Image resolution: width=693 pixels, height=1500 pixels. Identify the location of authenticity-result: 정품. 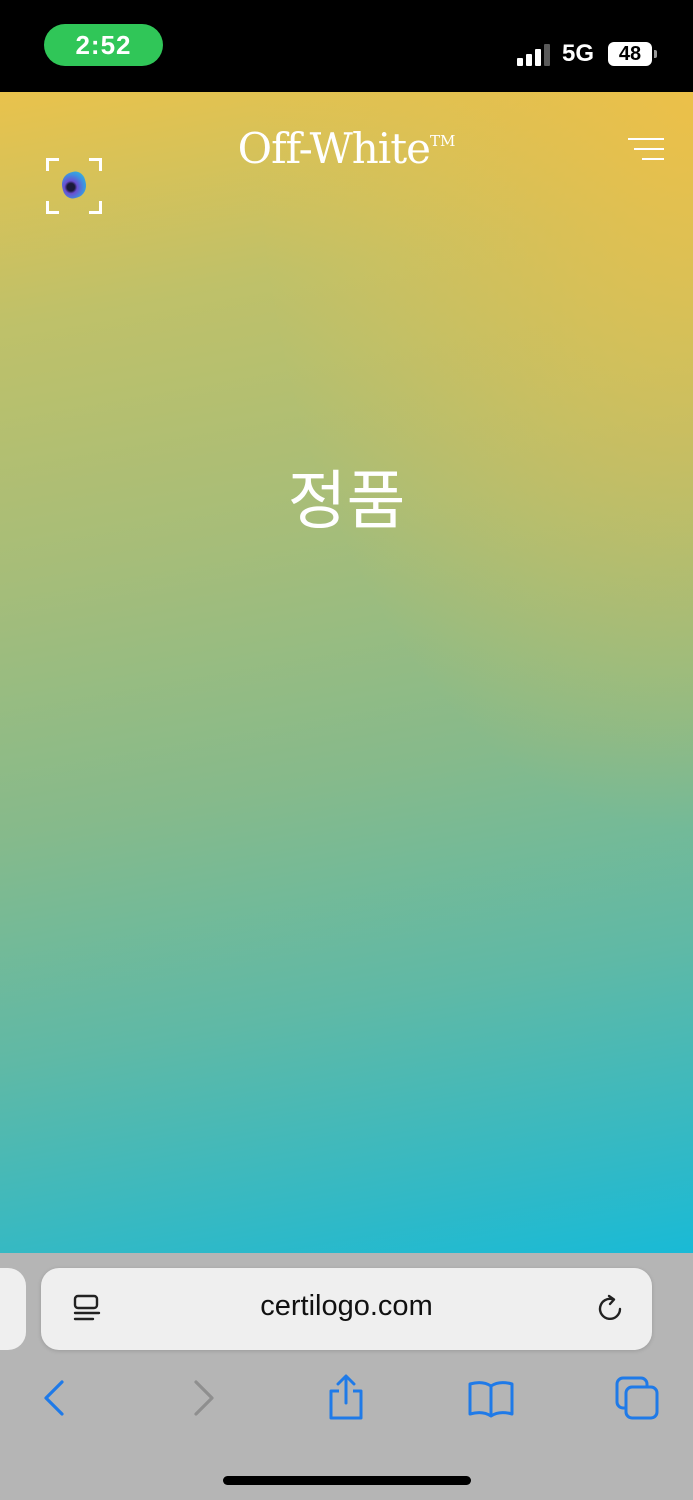
(346, 502).